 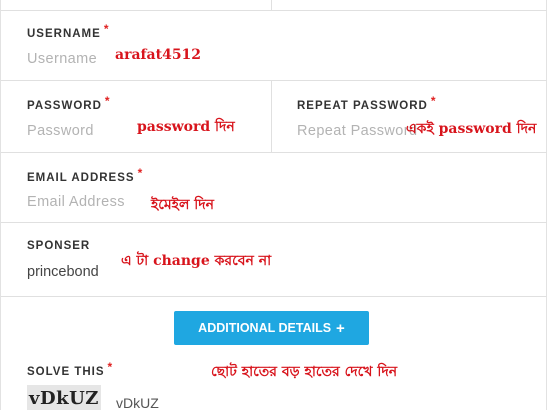 I want to click on column-divider-top, so click(x=271, y=5).